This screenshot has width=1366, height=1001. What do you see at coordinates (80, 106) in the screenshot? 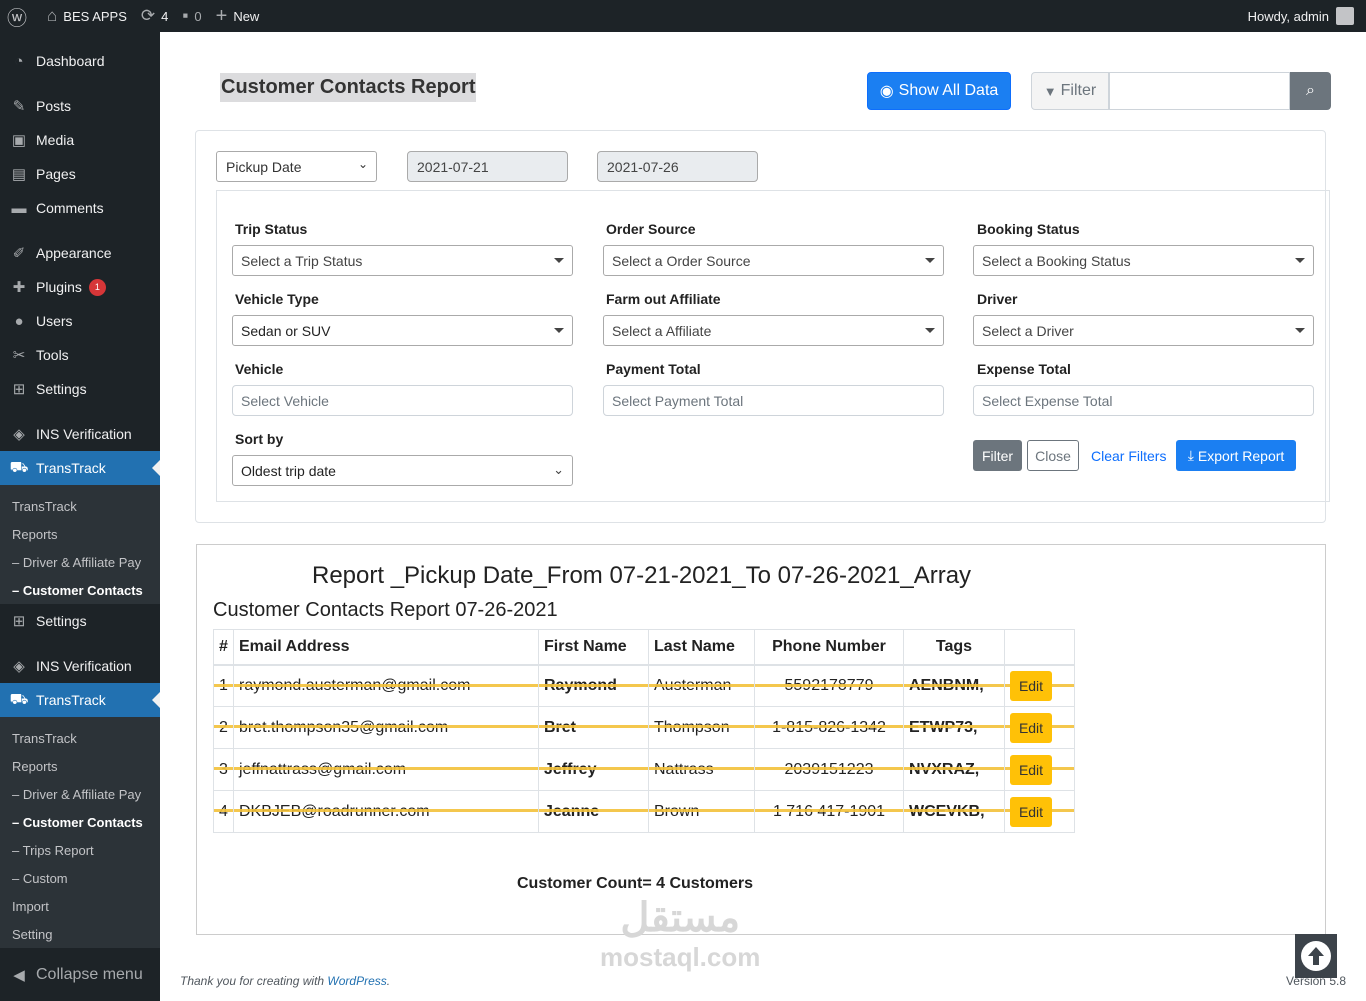
I see `menu-posts: ✎ Posts` at bounding box center [80, 106].